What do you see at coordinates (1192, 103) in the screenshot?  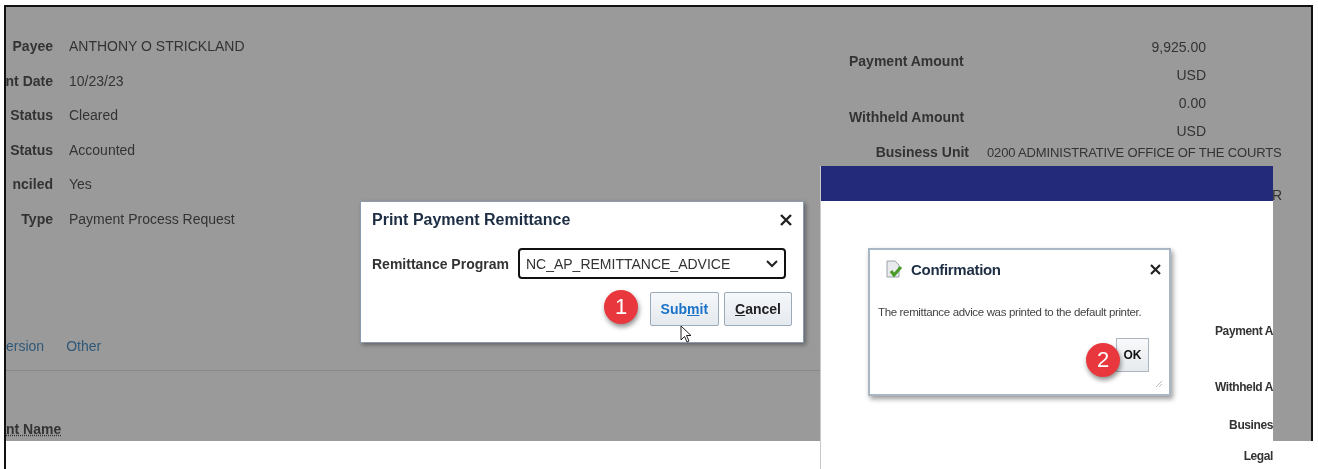 I see `amount-value: 0.00` at bounding box center [1192, 103].